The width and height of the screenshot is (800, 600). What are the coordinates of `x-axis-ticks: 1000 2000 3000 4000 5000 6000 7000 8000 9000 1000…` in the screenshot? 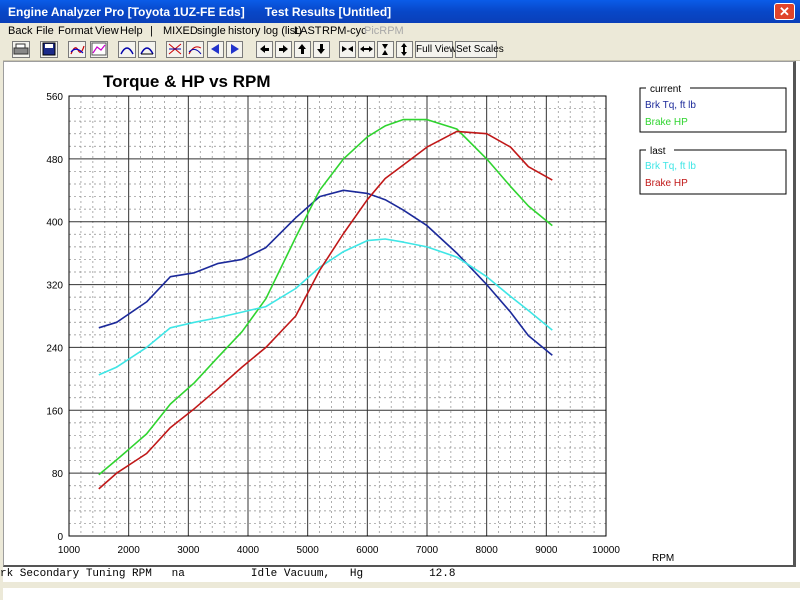 It's located at (339, 550).